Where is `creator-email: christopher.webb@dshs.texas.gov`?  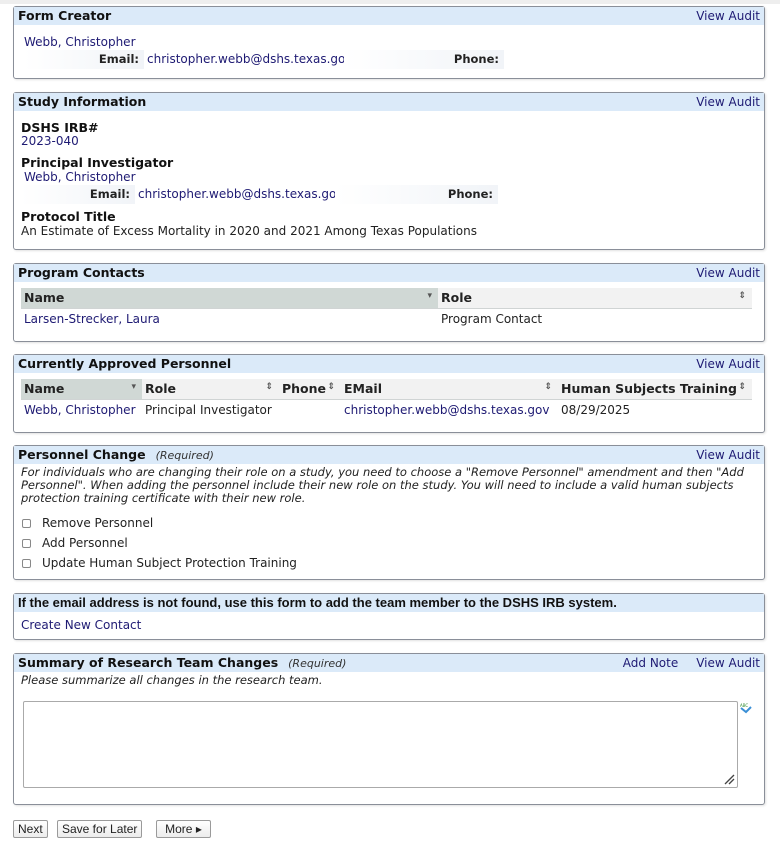
creator-email: christopher.webb@dshs.texas.gov is located at coordinates (250, 59).